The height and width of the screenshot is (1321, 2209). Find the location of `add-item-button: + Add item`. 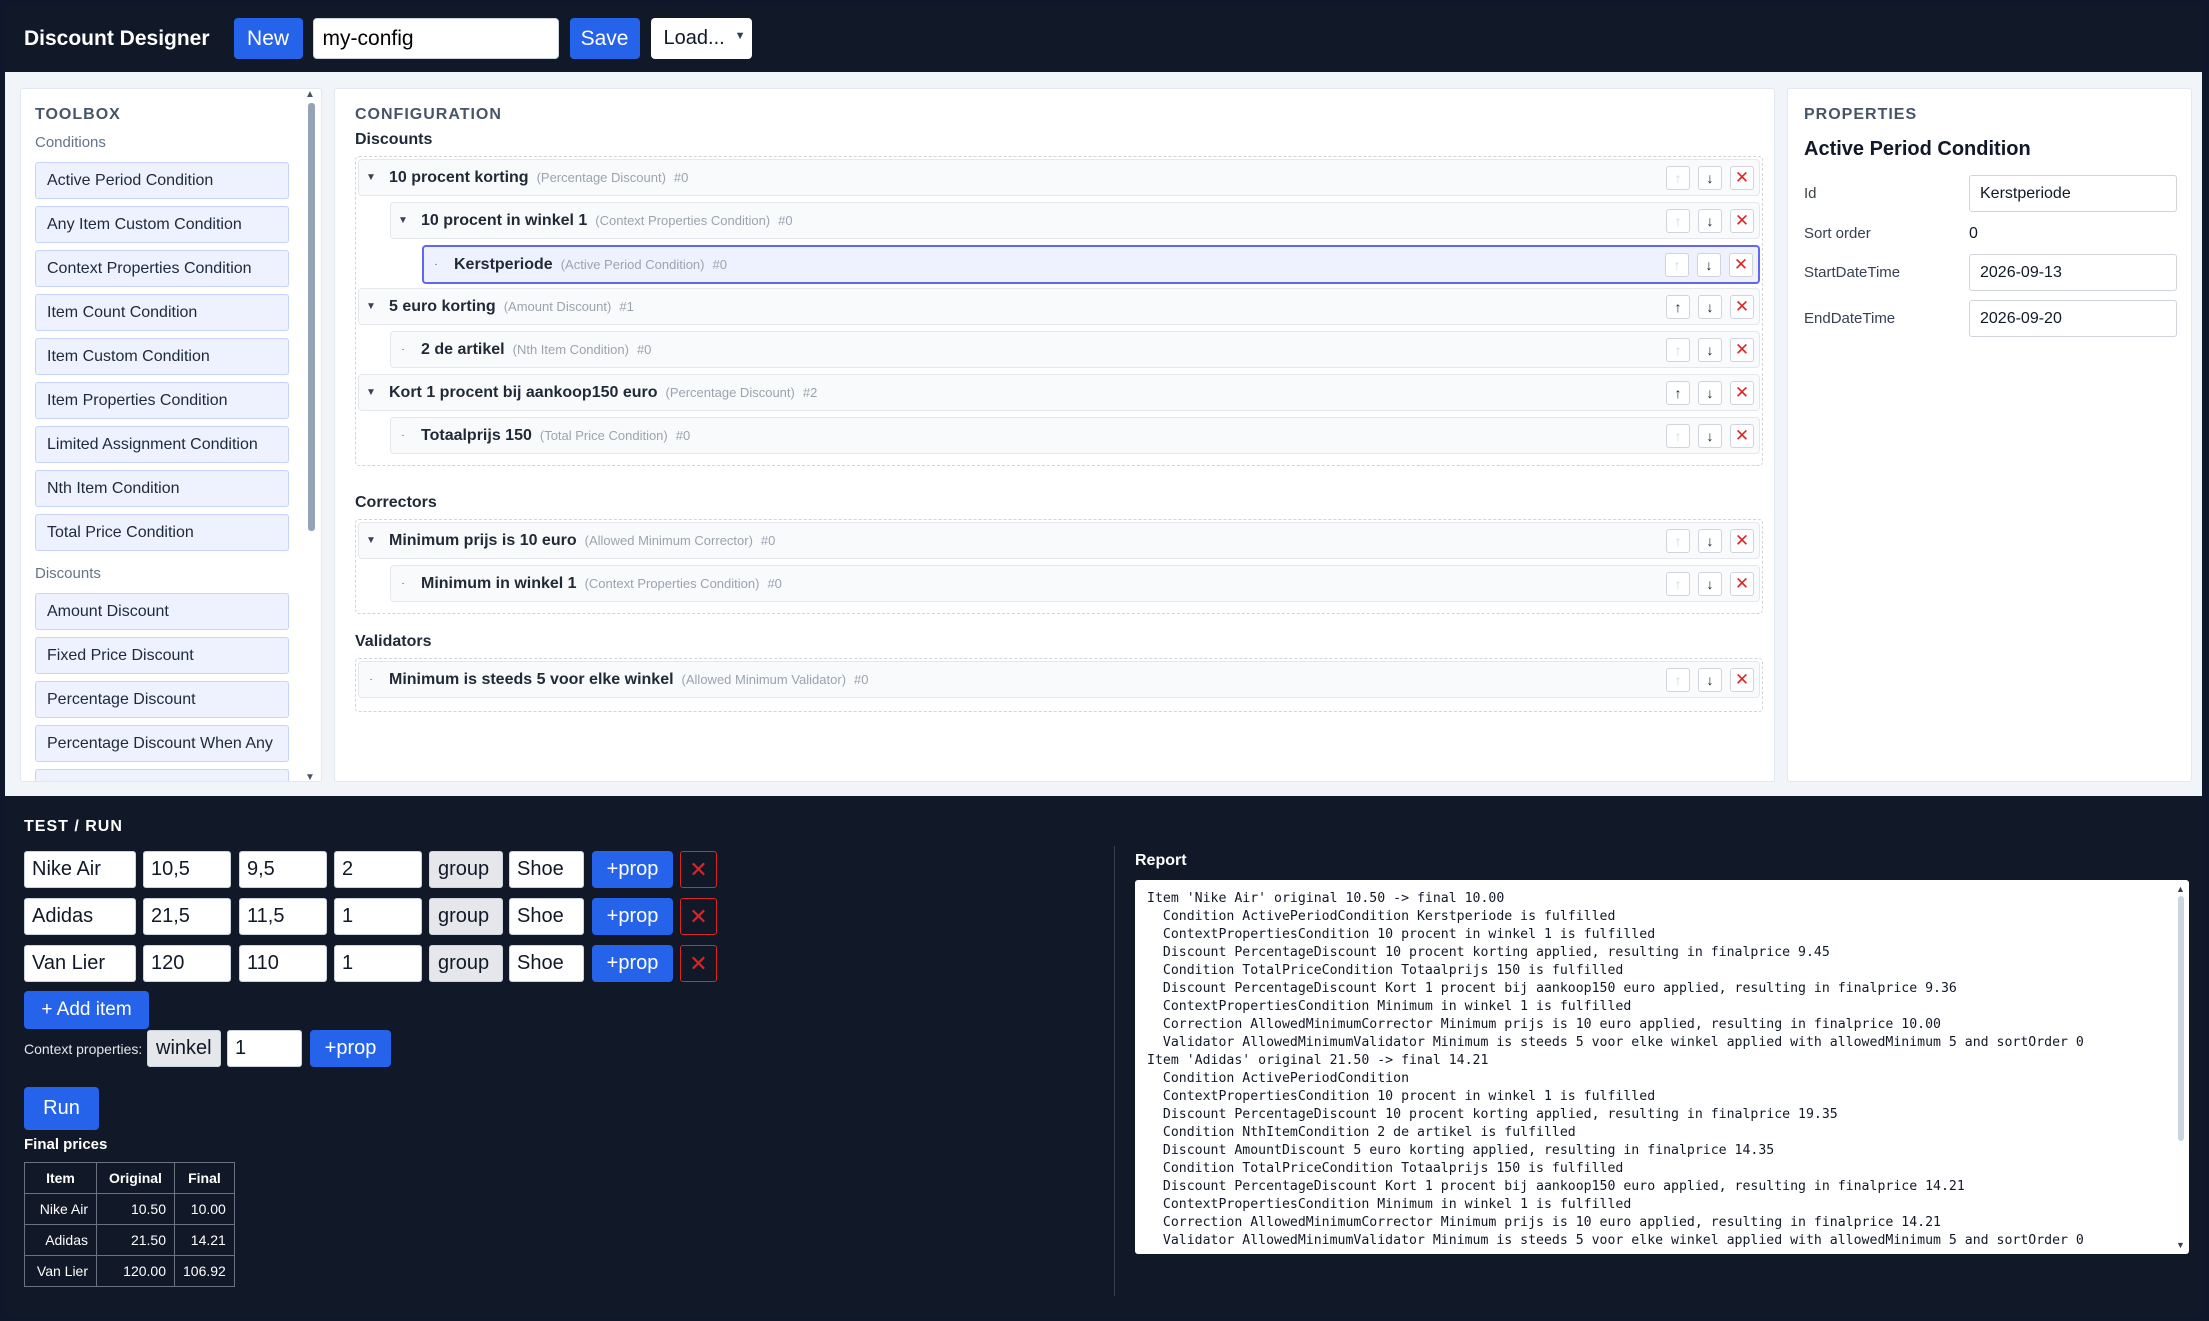

add-item-button: + Add item is located at coordinates (86, 1010).